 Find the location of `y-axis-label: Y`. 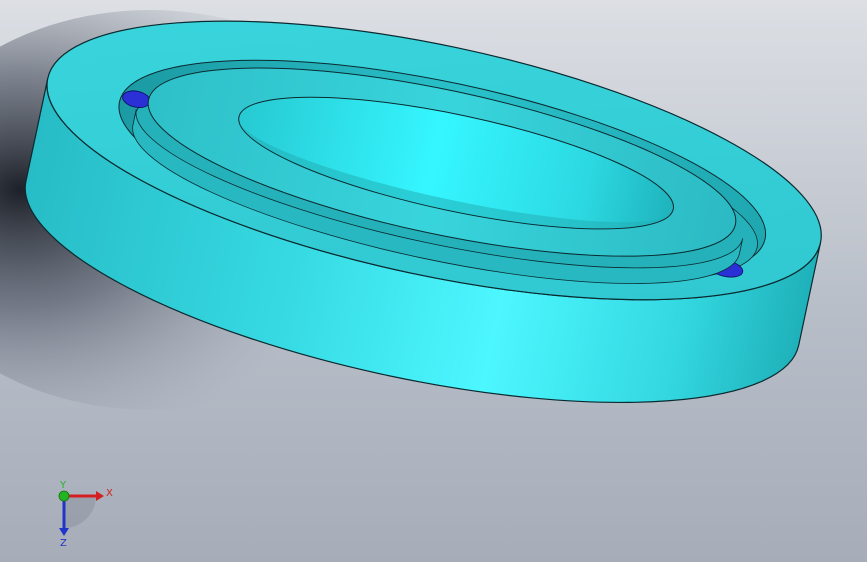

y-axis-label: Y is located at coordinates (63, 485).